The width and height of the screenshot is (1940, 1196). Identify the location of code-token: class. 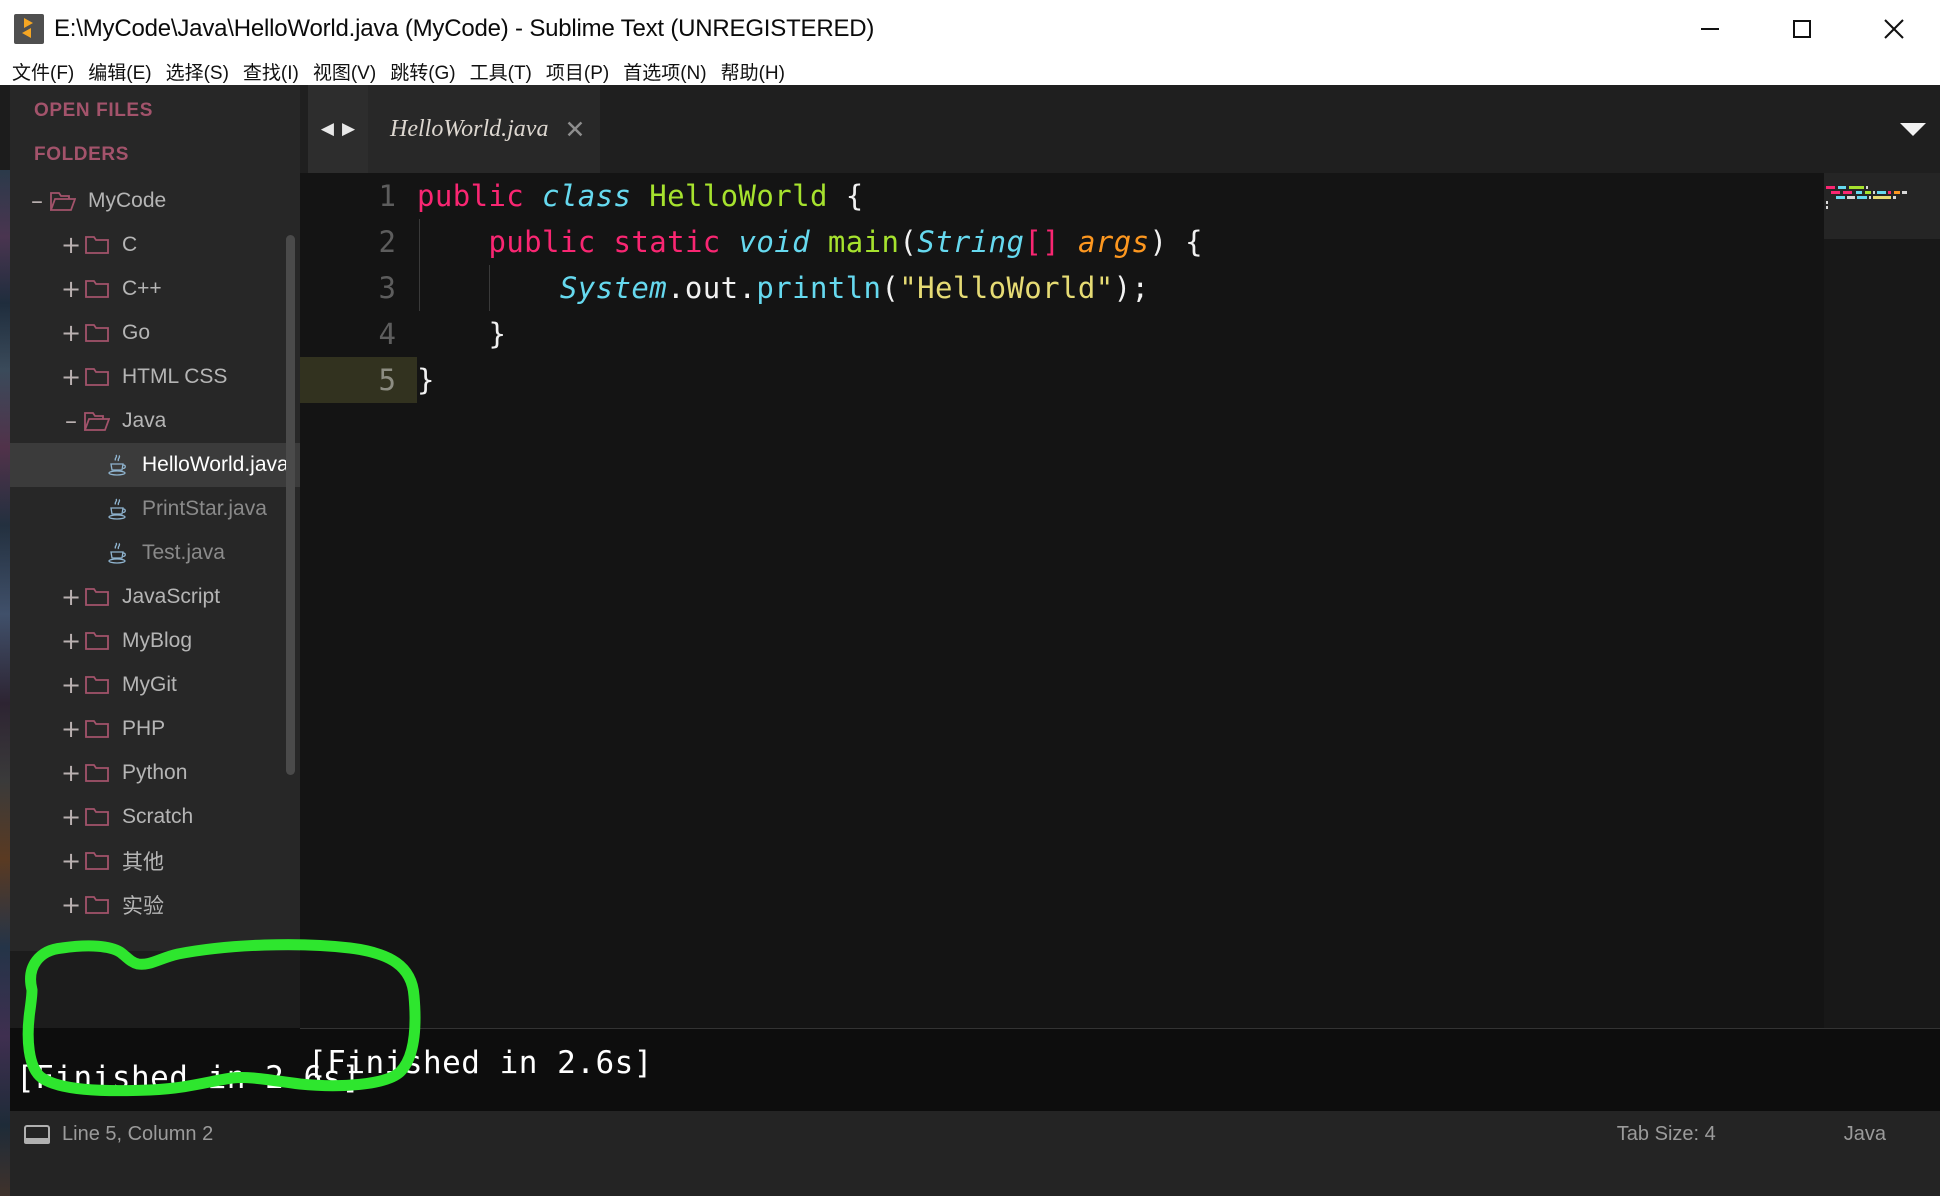
(587, 196).